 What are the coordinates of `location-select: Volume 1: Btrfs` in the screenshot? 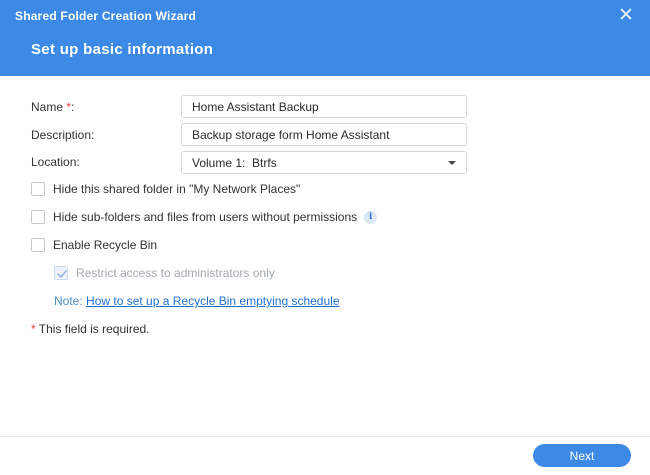 It's located at (324, 162).